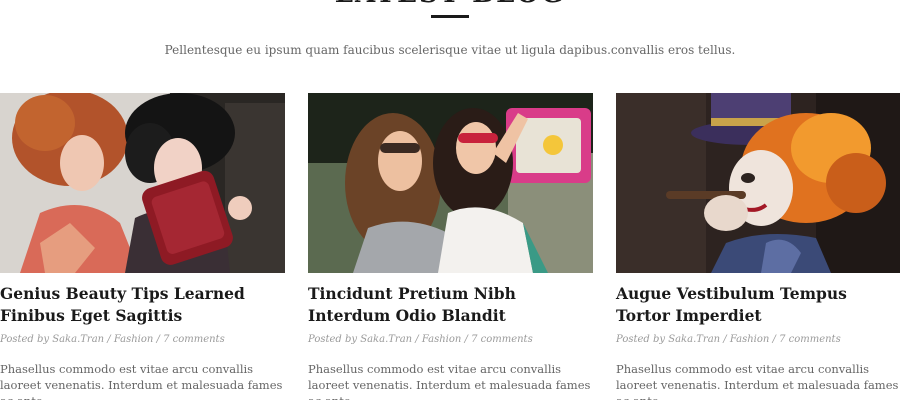  I want to click on fashion-models-image, so click(142, 183).